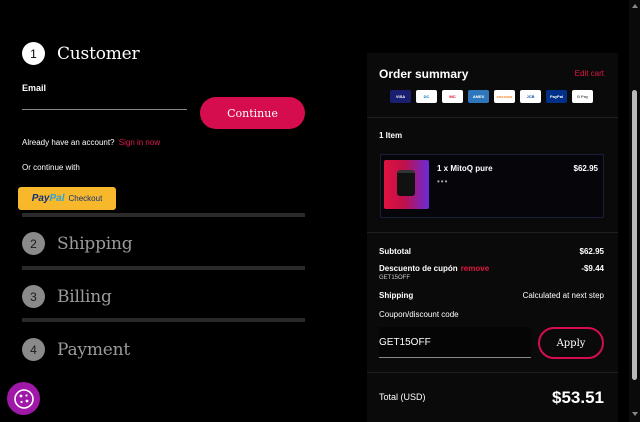  I want to click on page-scrollbar, so click(634, 211).